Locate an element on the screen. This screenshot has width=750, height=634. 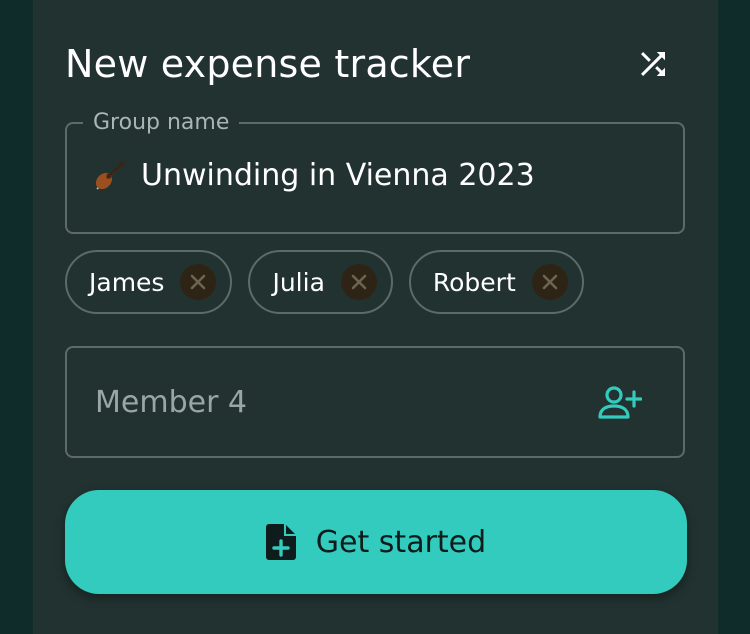
group-name-label: Group name is located at coordinates (161, 122).